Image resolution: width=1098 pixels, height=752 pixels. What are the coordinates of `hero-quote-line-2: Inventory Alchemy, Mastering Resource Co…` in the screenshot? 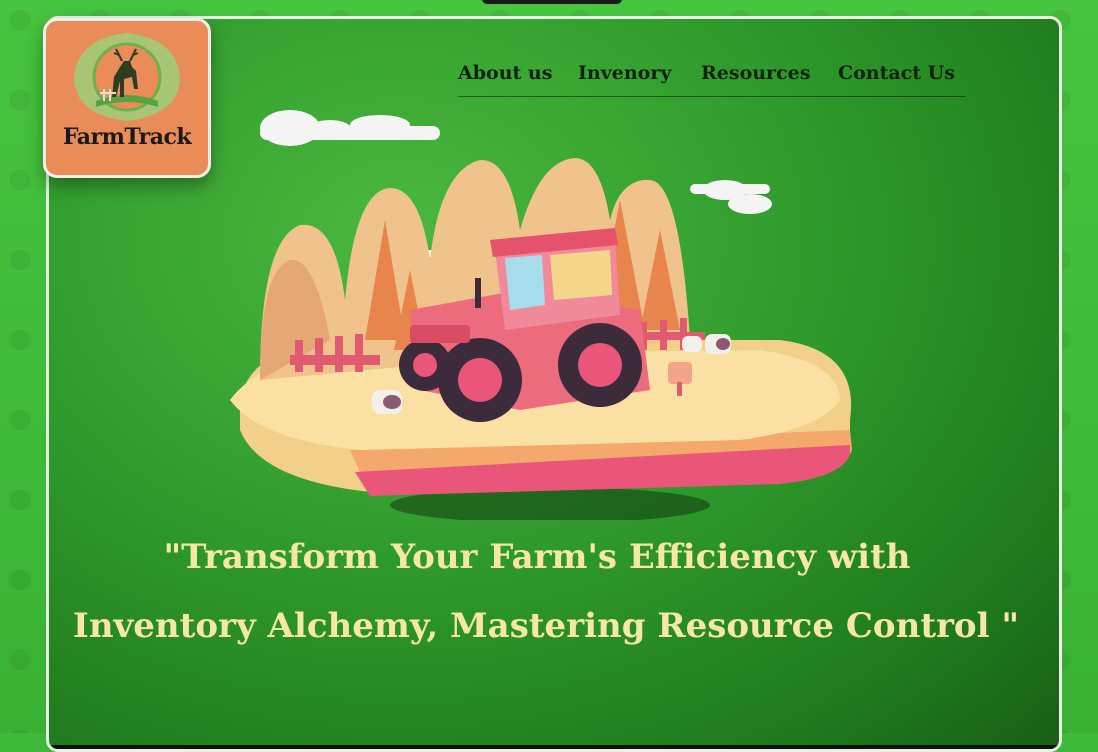 It's located at (546, 626).